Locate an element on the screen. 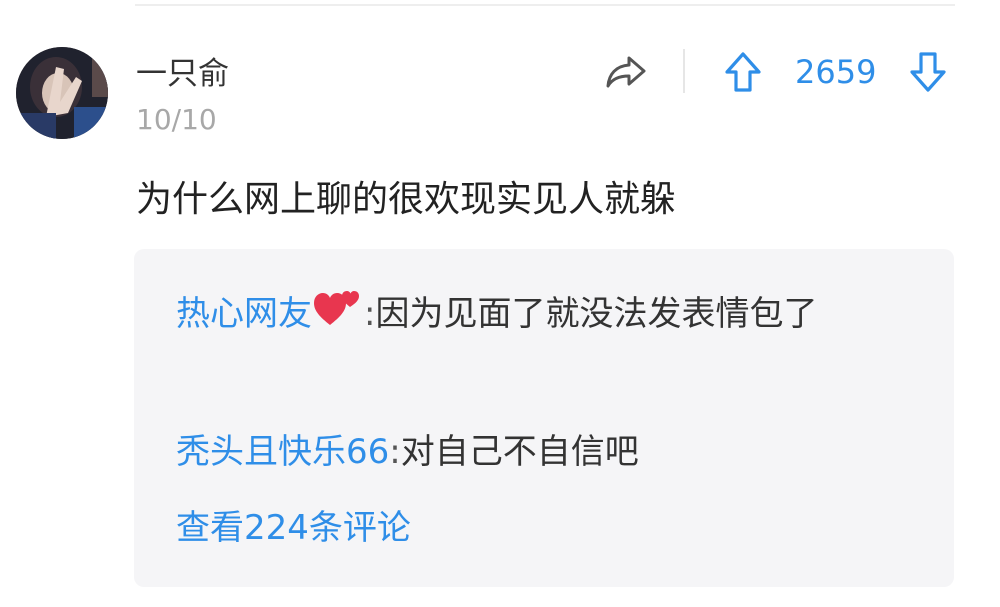  view-more-comments-link: 查看224条评论 is located at coordinates (293, 528).